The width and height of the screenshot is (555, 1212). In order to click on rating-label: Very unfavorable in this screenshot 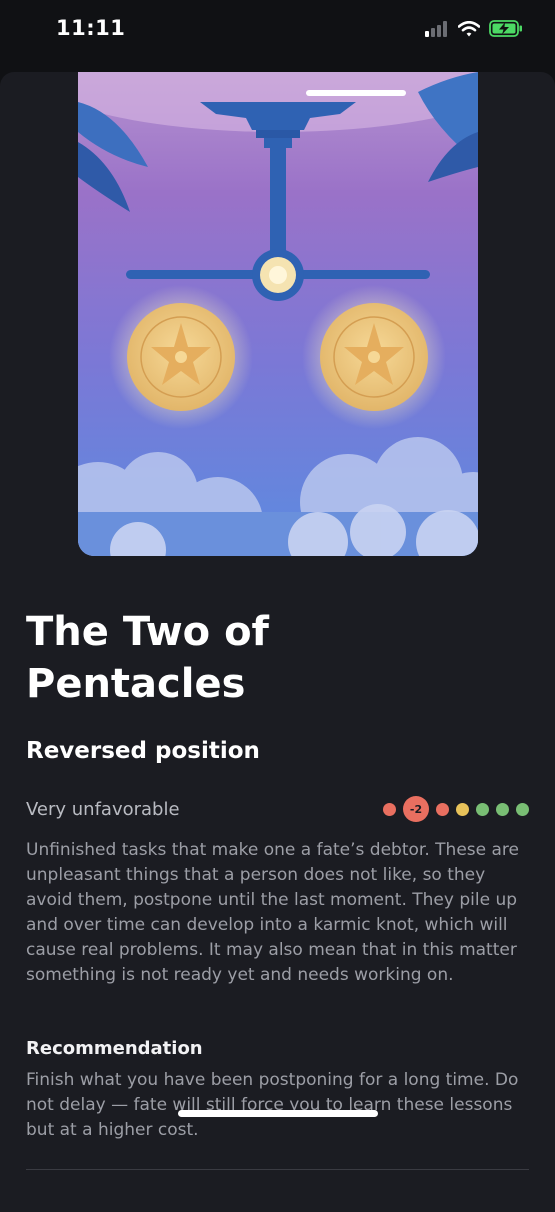, I will do `click(103, 809)`.